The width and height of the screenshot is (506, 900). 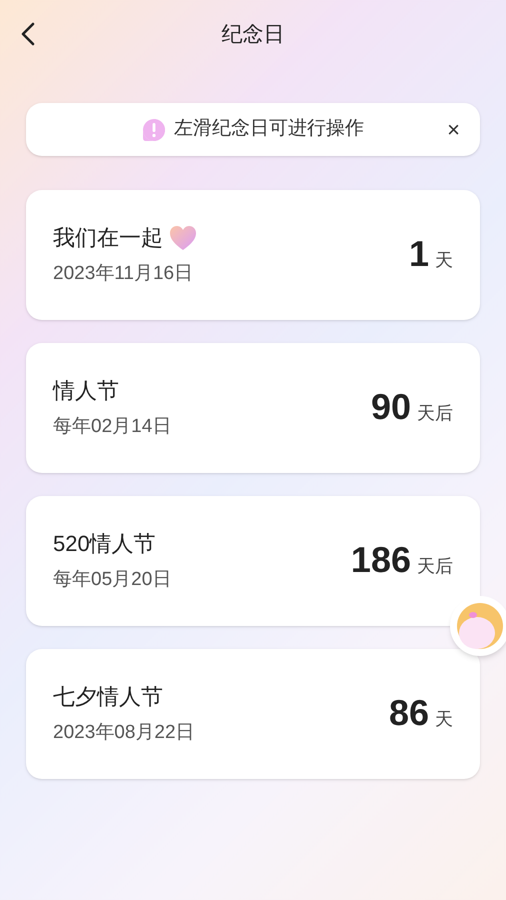 What do you see at coordinates (86, 391) in the screenshot?
I see `anniversary-name: 情人节` at bounding box center [86, 391].